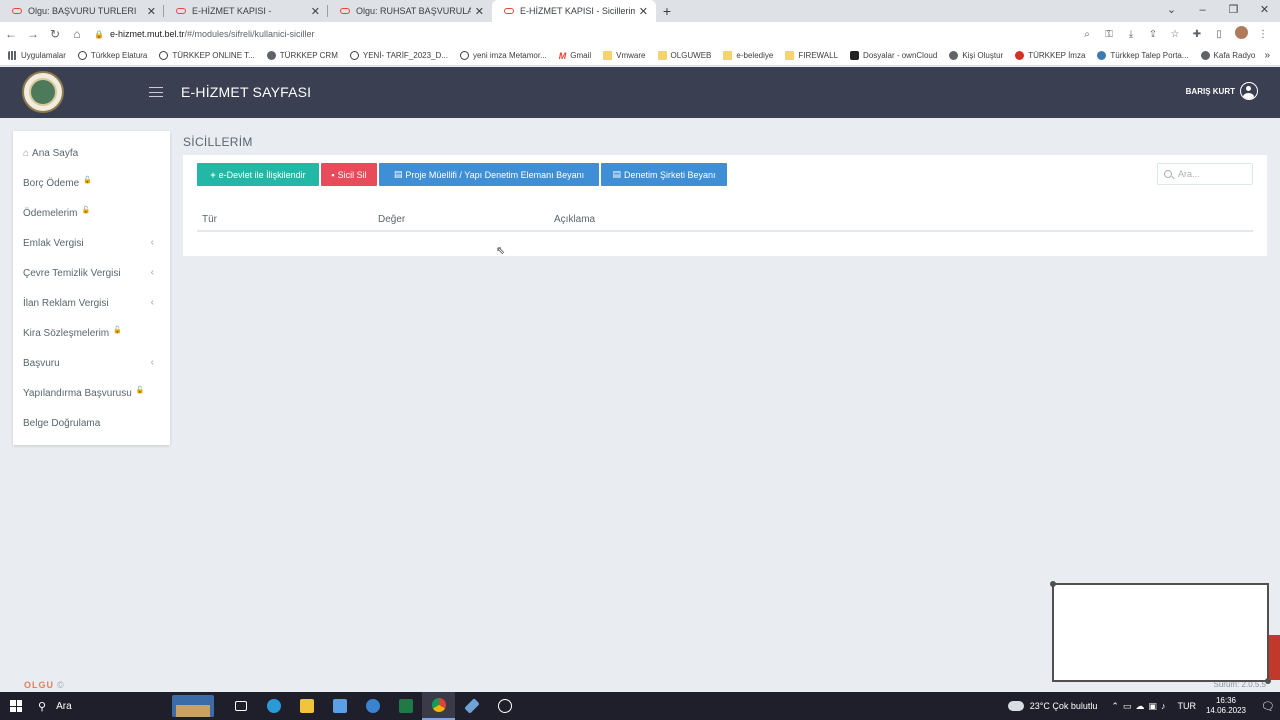 This screenshot has height=720, width=1280. I want to click on bookmark-item: e-belediye, so click(748, 55).